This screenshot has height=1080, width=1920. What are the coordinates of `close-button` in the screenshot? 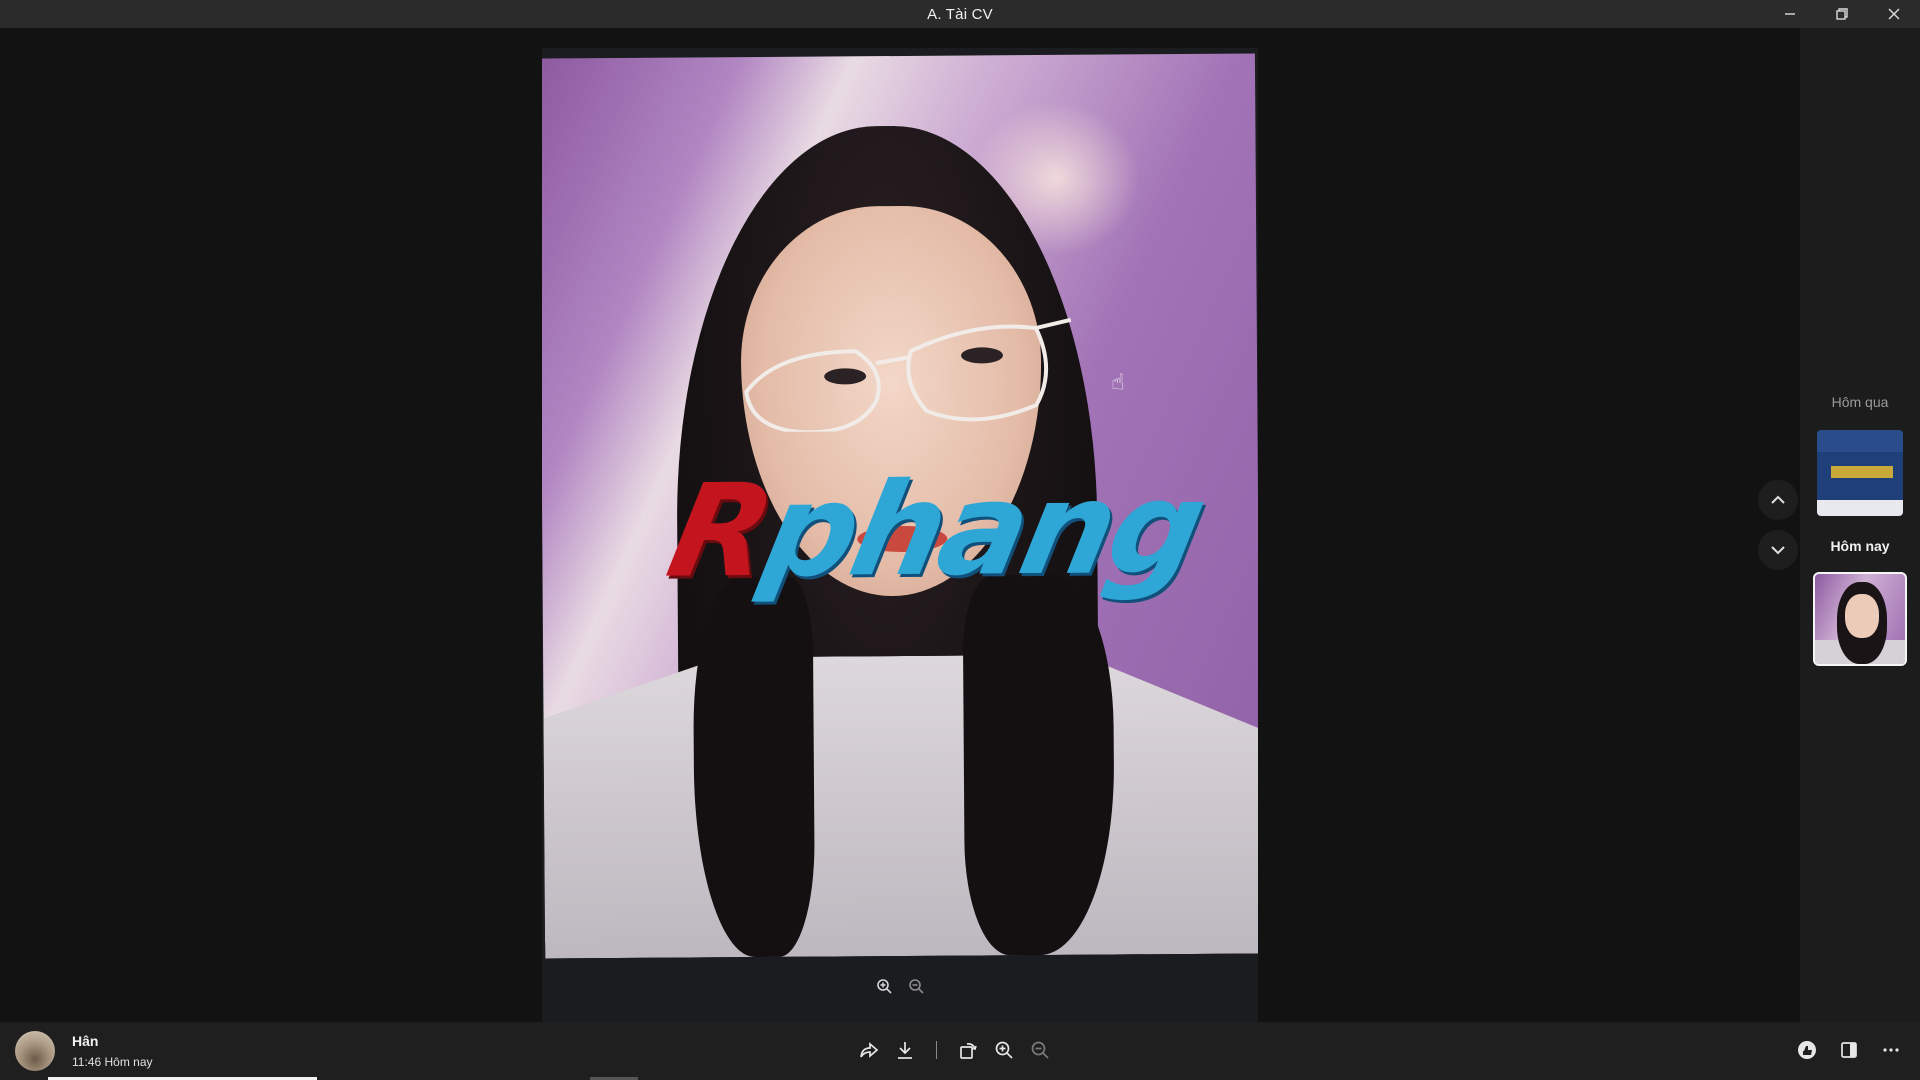 It's located at (1894, 14).